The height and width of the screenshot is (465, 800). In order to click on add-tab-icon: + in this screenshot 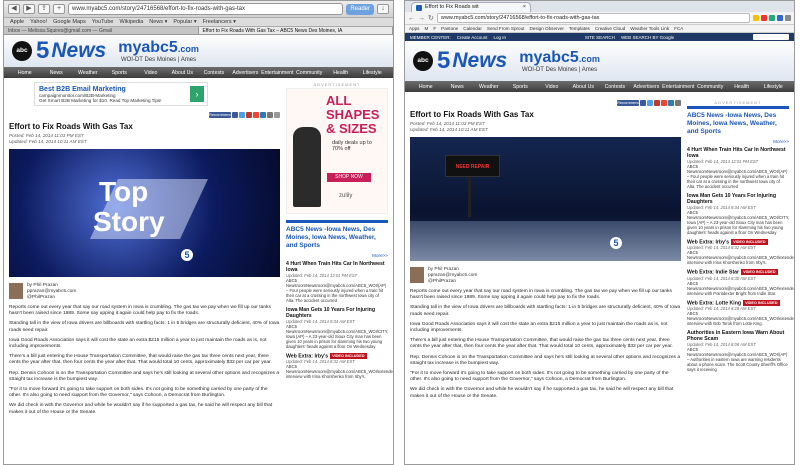, I will do `click(59, 9)`.